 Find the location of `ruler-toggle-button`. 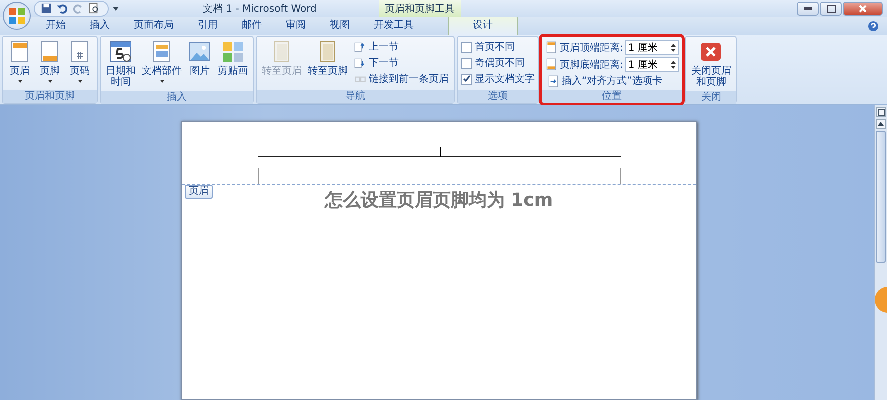

ruler-toggle-button is located at coordinates (881, 112).